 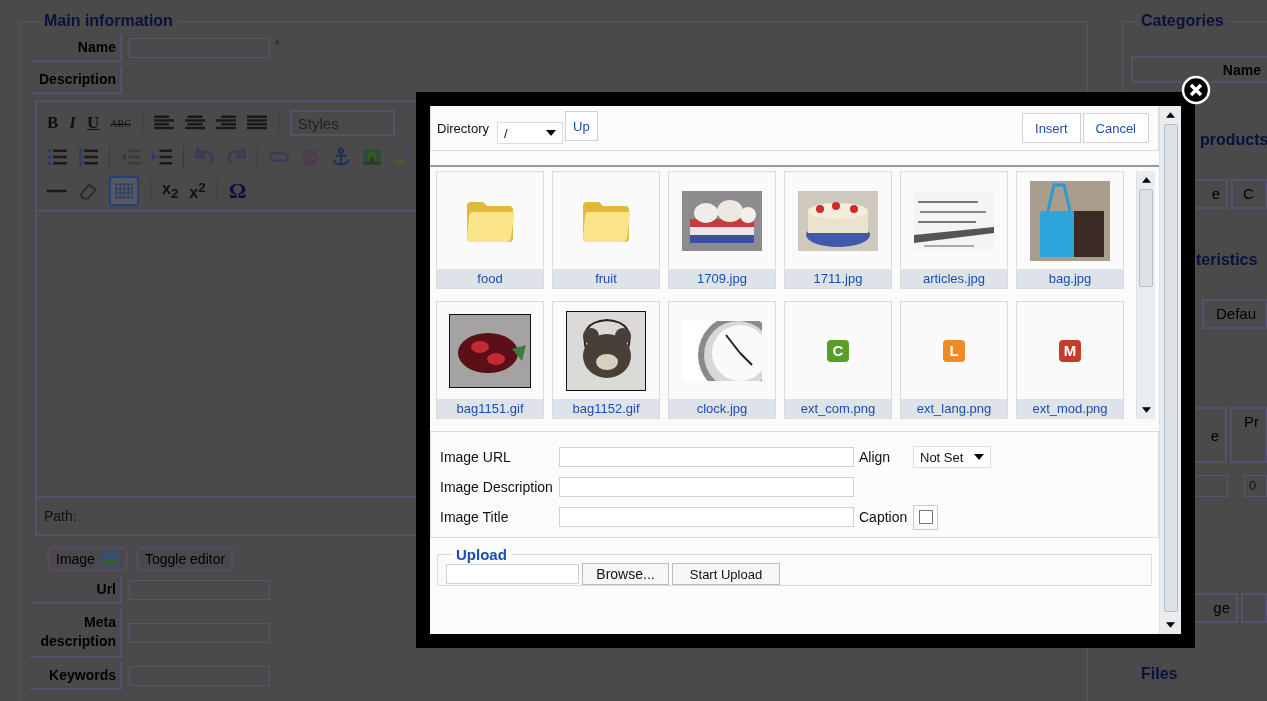 What do you see at coordinates (606, 408) in the screenshot?
I see `file-name: bag1152.gif` at bounding box center [606, 408].